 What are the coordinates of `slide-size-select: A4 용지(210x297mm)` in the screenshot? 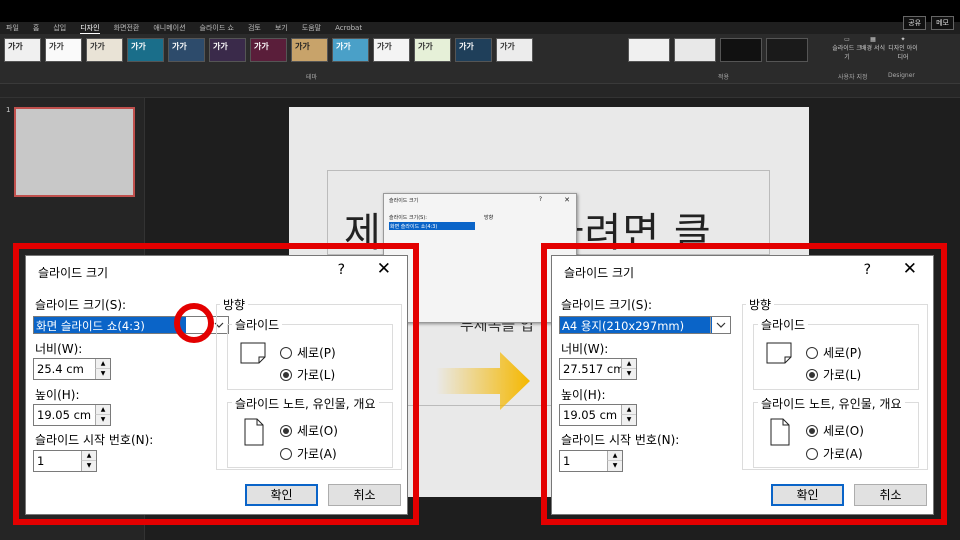 It's located at (645, 325).